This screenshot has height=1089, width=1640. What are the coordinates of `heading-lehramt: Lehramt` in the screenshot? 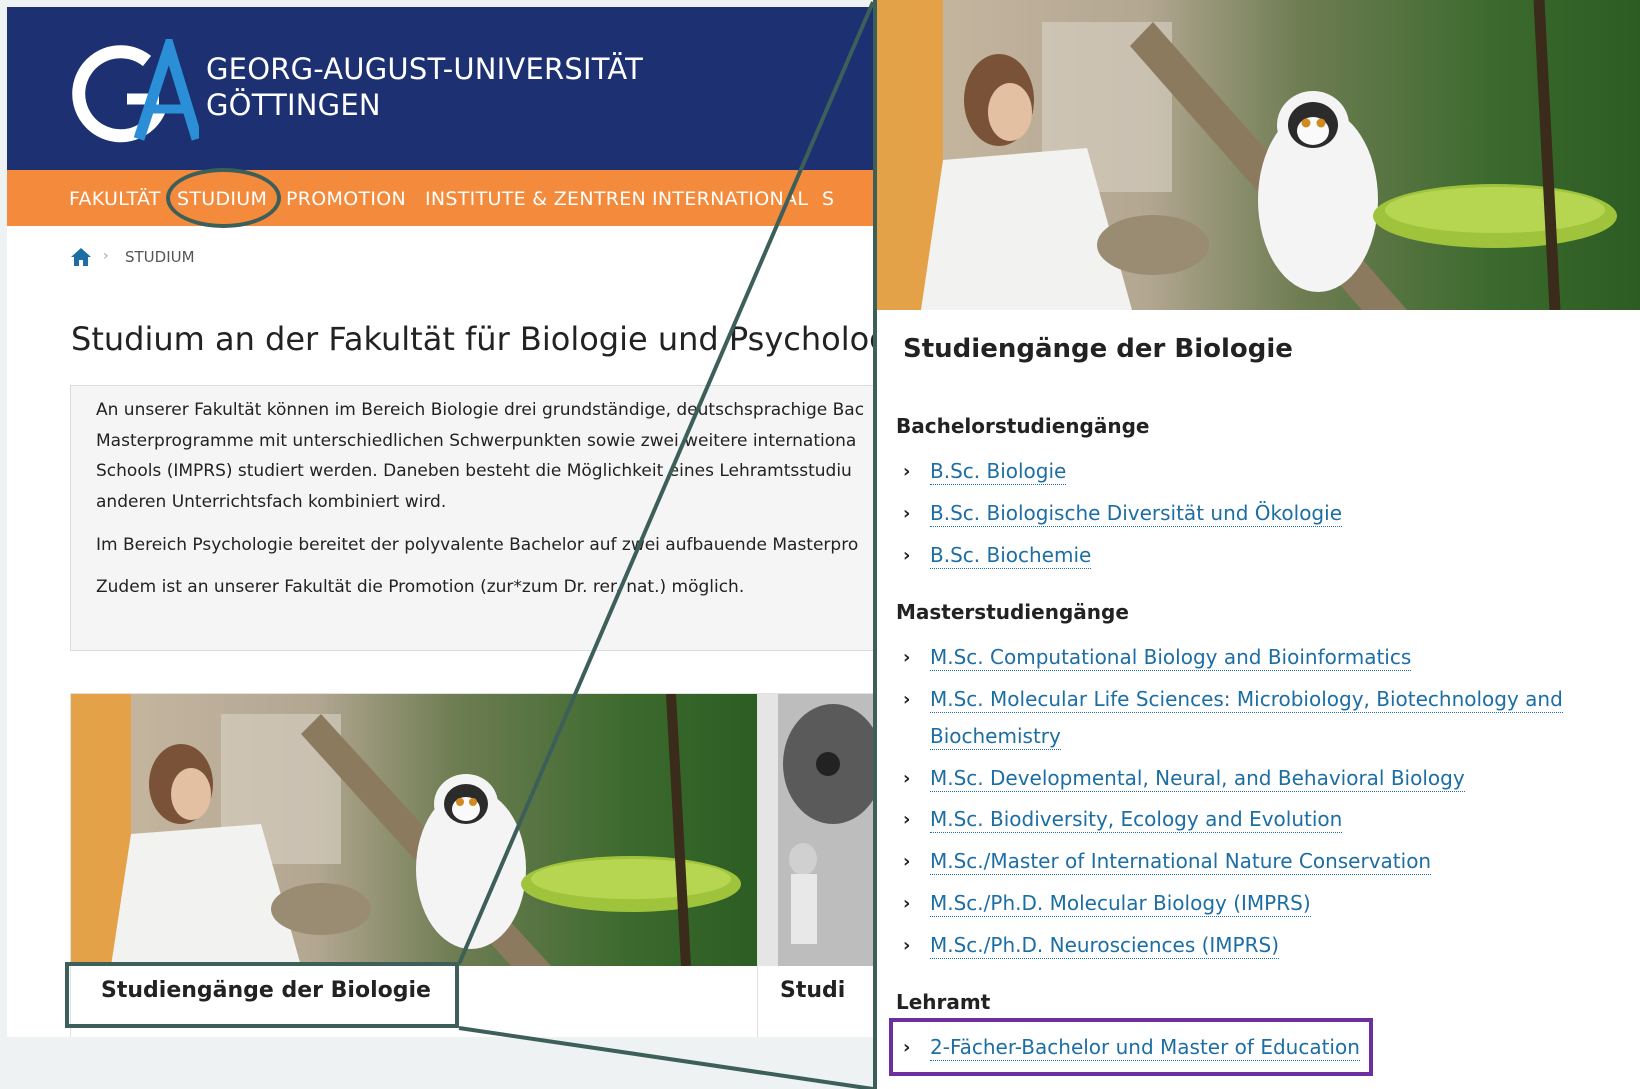 It's located at (943, 1002).